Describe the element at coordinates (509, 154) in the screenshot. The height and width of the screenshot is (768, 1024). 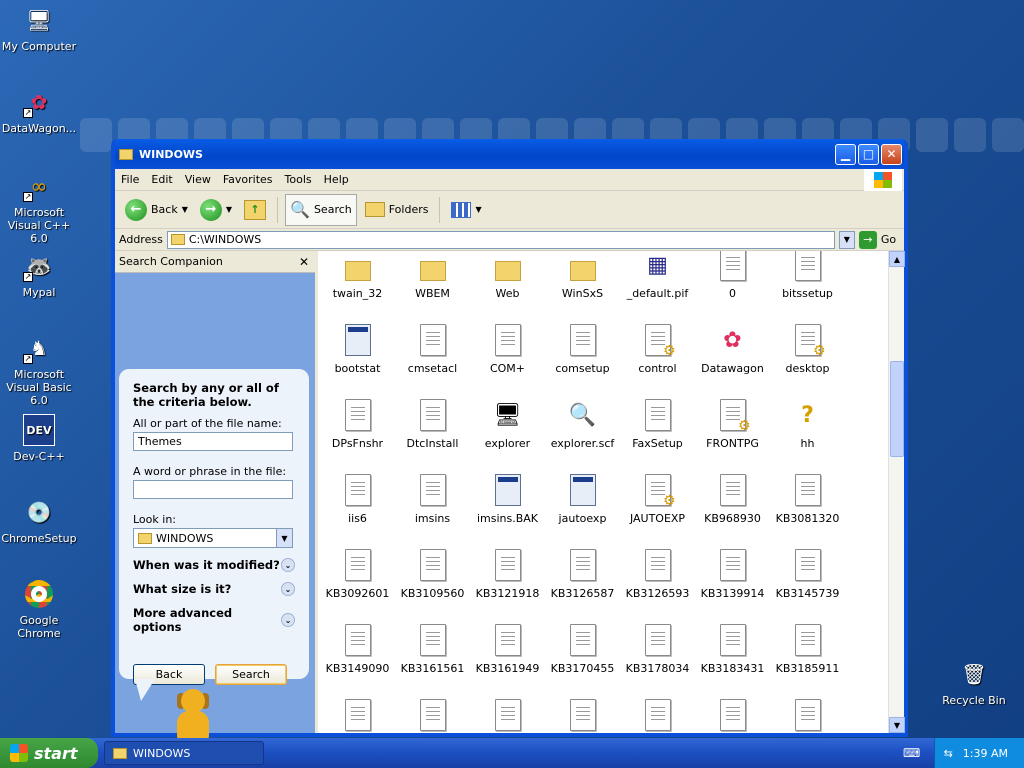
I see `window-titlebar: WINDOWS ▁ □ ✕` at that location.